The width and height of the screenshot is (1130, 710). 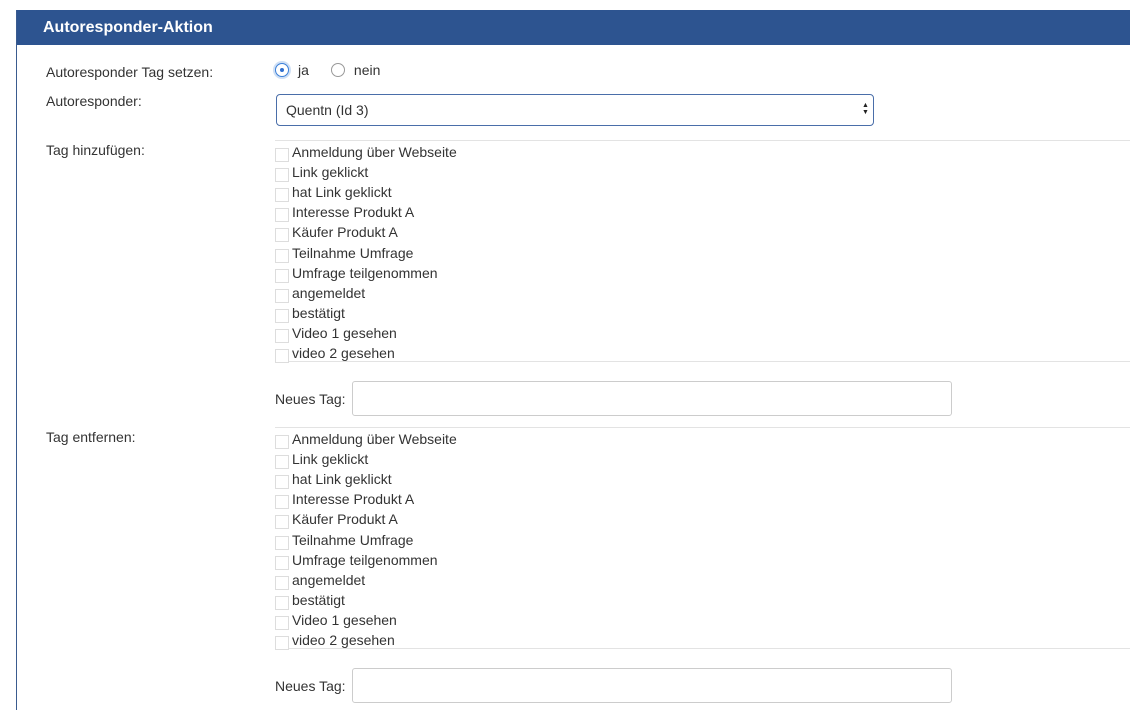 I want to click on radio-no, so click(x=337, y=70).